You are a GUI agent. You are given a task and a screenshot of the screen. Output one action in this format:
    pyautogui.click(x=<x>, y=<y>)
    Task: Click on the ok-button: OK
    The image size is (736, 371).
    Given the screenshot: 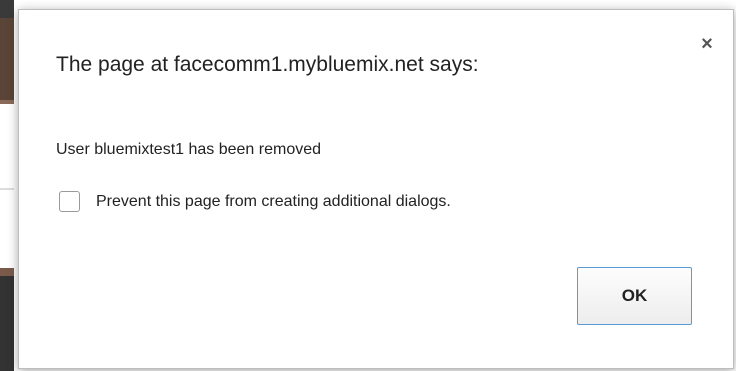 What is the action you would take?
    pyautogui.click(x=634, y=296)
    